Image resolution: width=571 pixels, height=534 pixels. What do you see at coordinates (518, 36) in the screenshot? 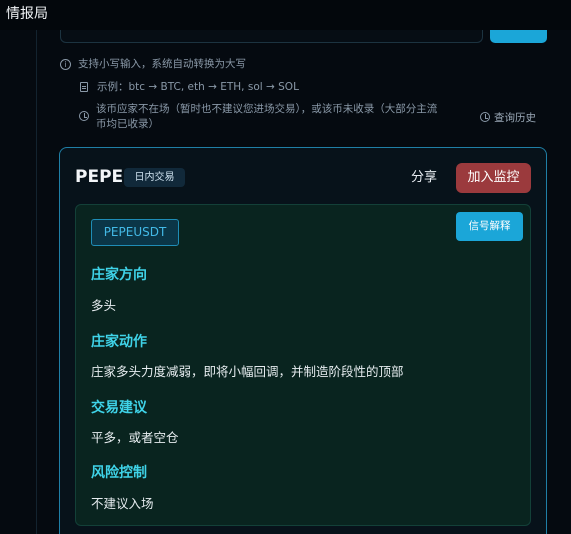
I see `search-button` at bounding box center [518, 36].